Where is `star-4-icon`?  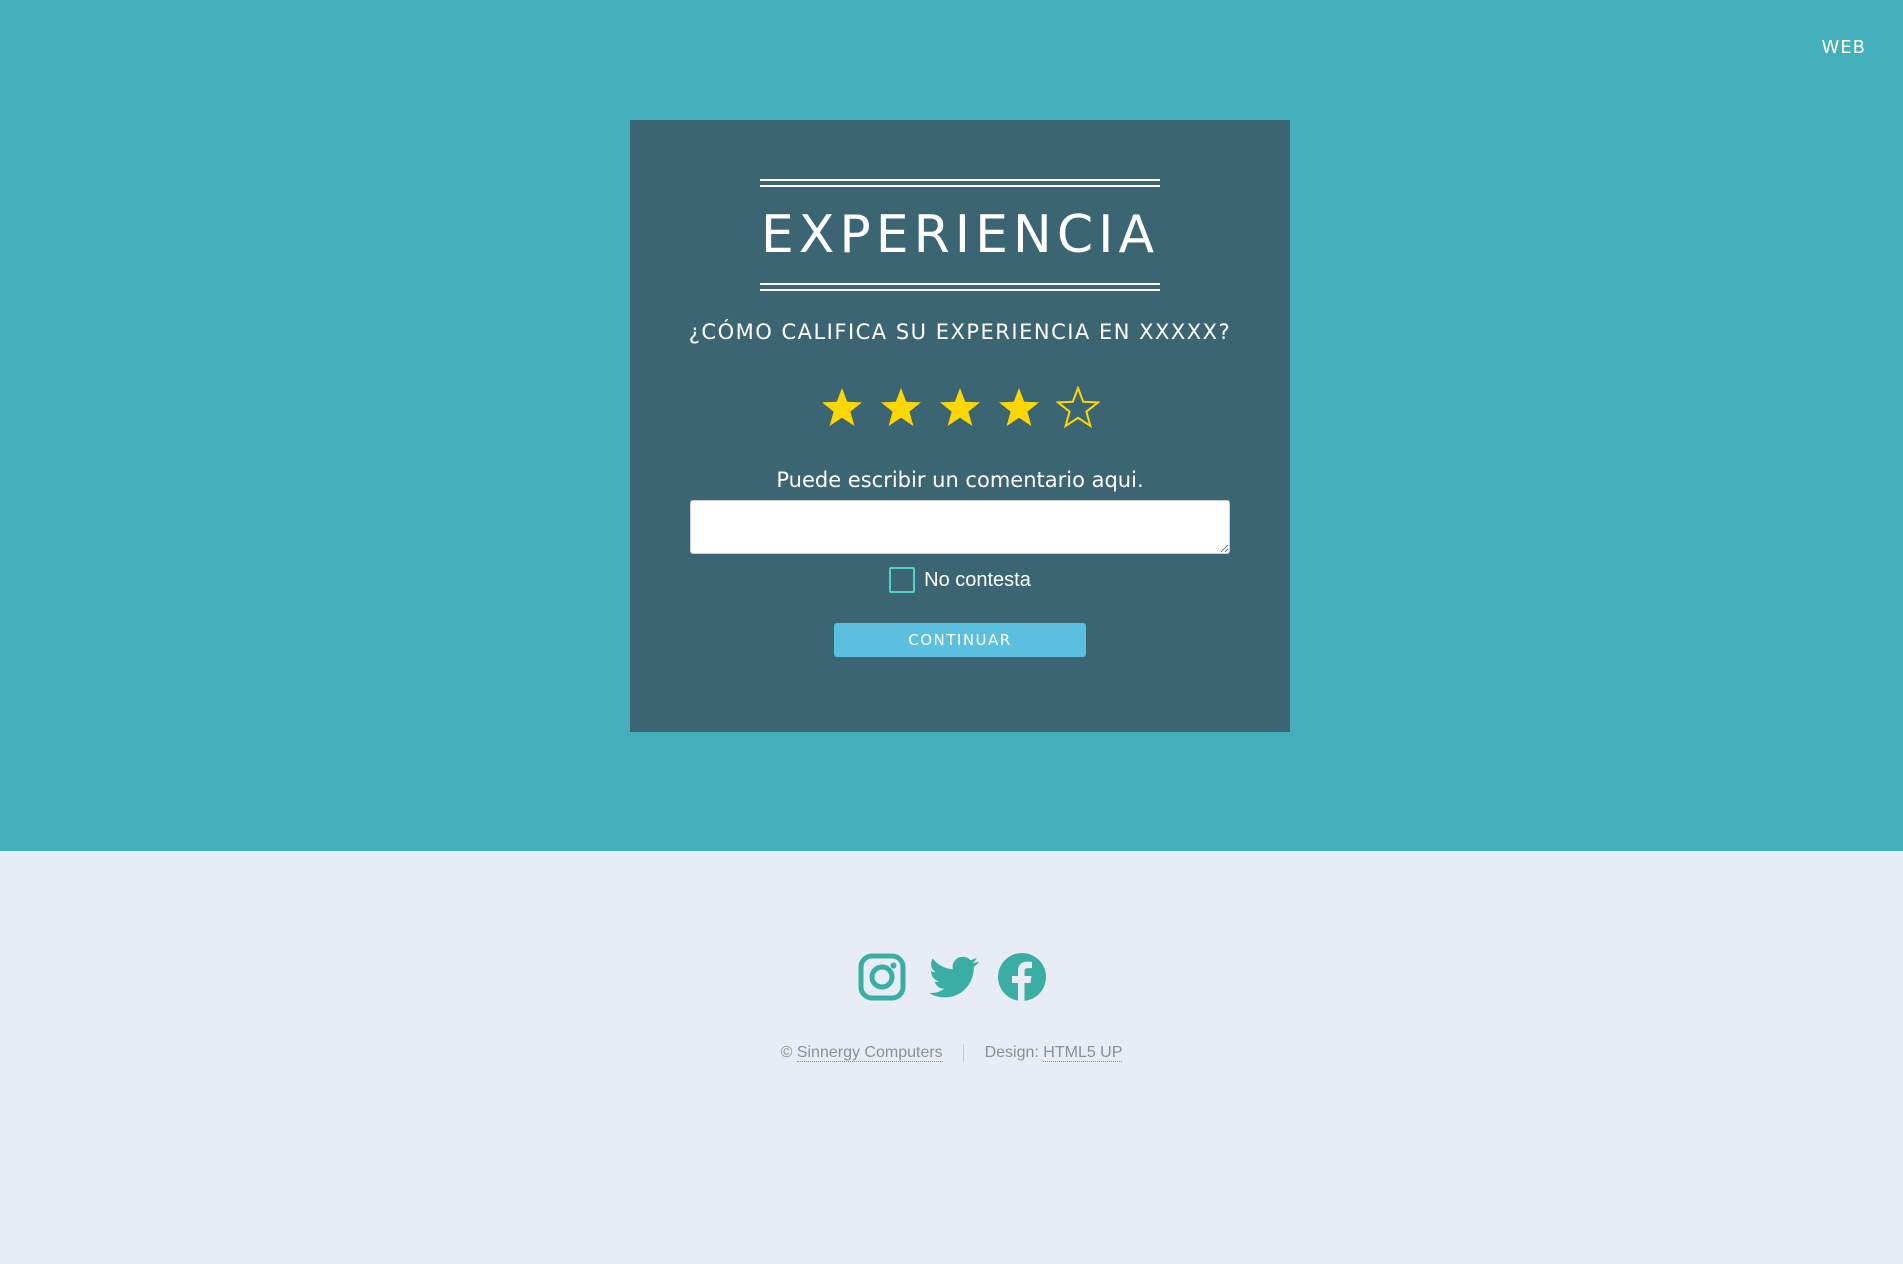 star-4-icon is located at coordinates (1019, 408).